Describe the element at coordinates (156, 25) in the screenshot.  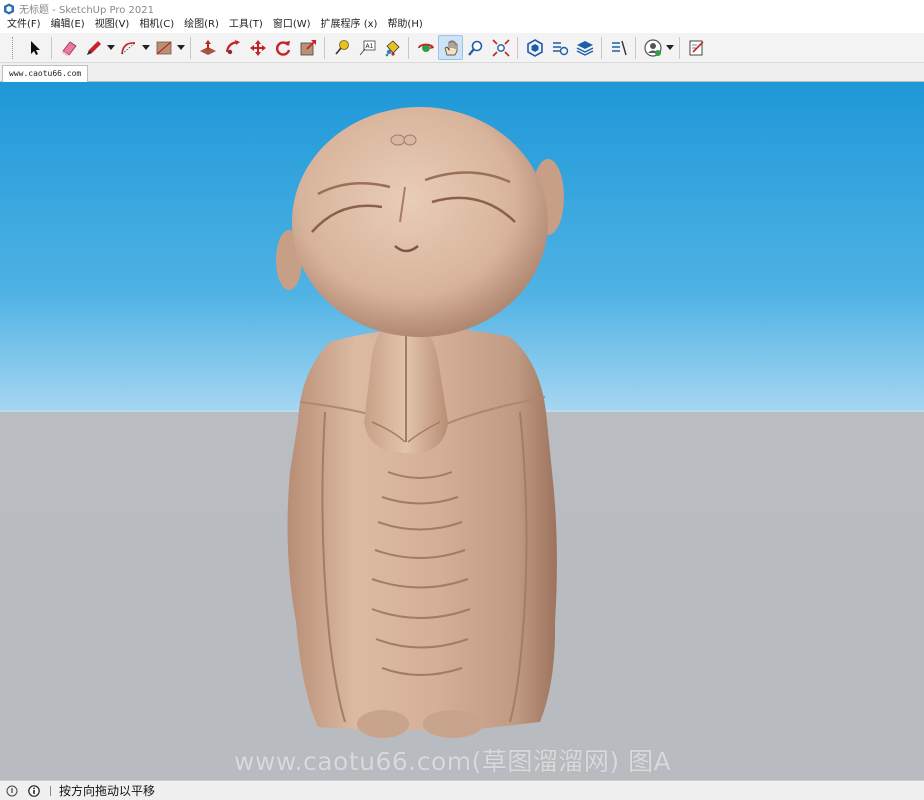
I see `menu-camera: 相机(C)` at that location.